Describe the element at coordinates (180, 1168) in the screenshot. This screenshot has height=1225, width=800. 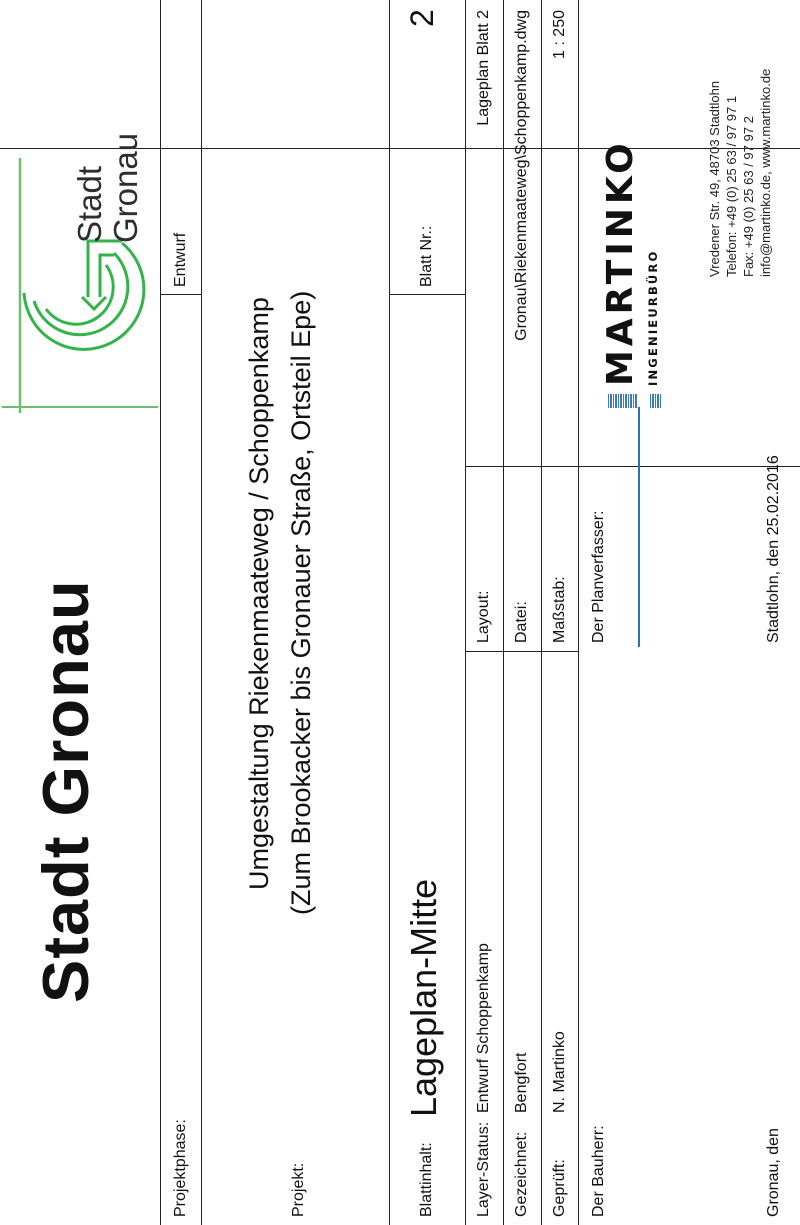
I see `label-projektphase: Projektphase:` at that location.